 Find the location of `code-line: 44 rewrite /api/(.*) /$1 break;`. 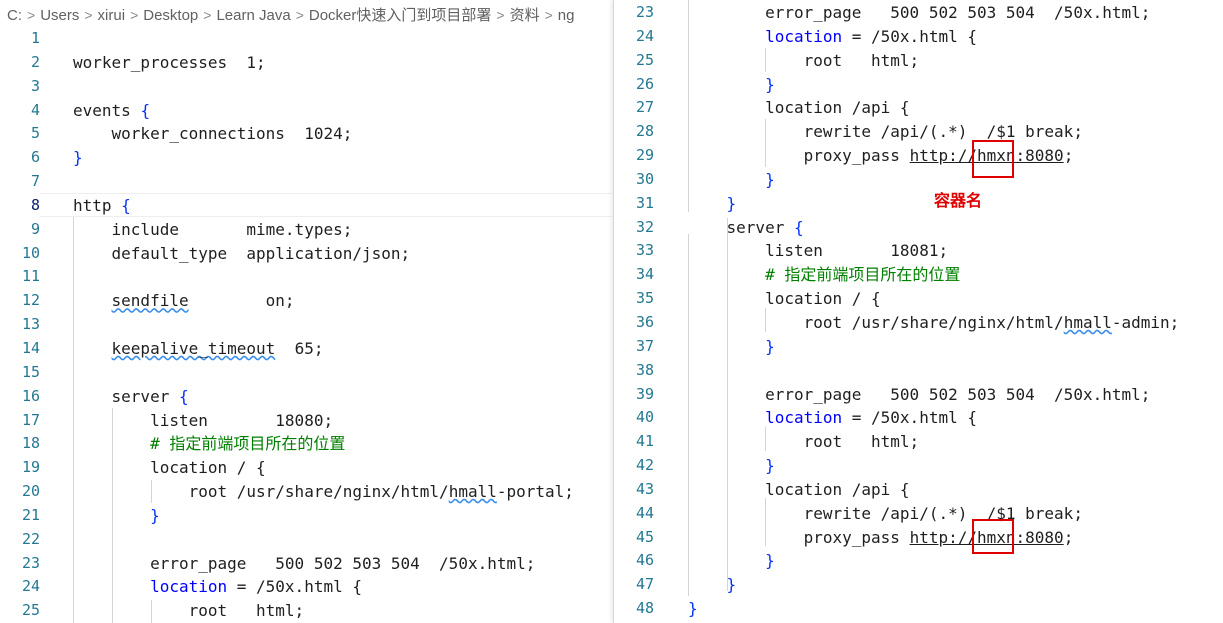

code-line: 44 rewrite /api/(.*) /$1 break; is located at coordinates (918, 514).